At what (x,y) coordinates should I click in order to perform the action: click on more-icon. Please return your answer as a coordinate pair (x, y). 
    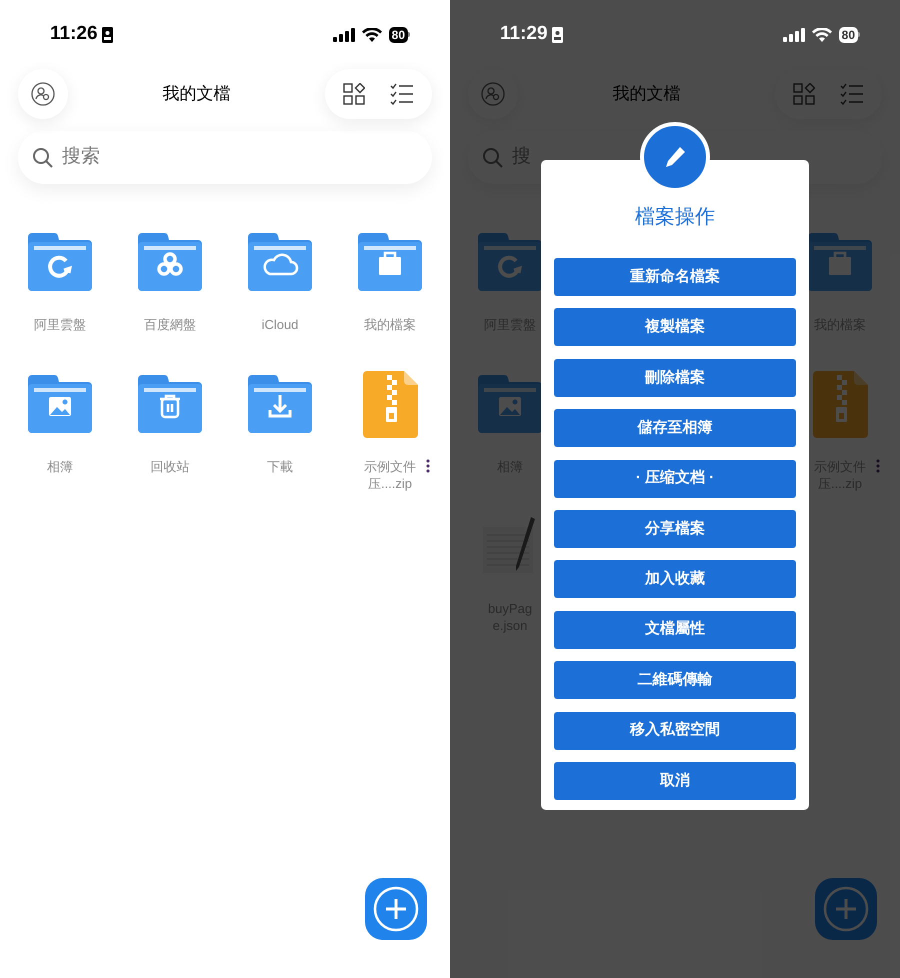
    Looking at the image, I should click on (428, 466).